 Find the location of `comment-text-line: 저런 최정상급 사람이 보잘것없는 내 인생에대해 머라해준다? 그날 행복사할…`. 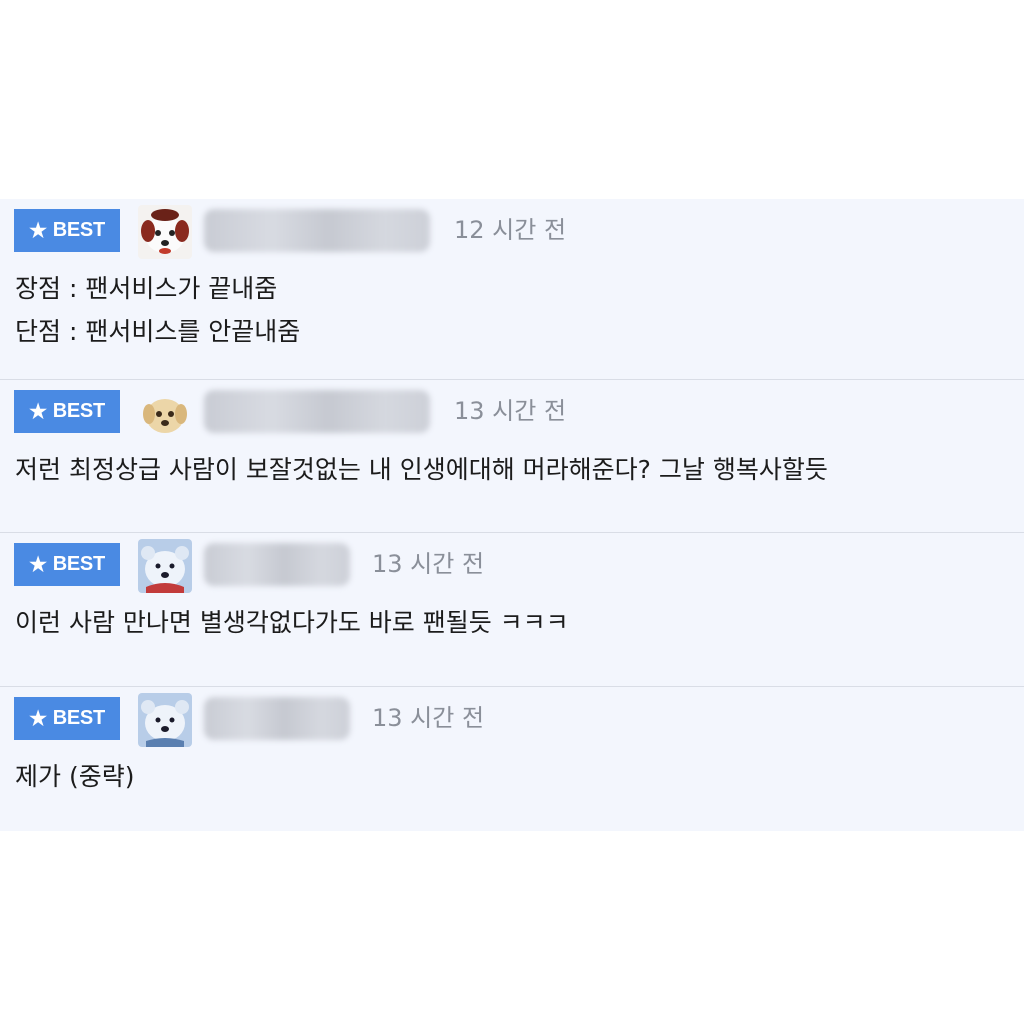

comment-text-line: 저런 최정상급 사람이 보잘것없는 내 인생에대해 머라해준다? 그날 행복사할… is located at coordinates (421, 469).